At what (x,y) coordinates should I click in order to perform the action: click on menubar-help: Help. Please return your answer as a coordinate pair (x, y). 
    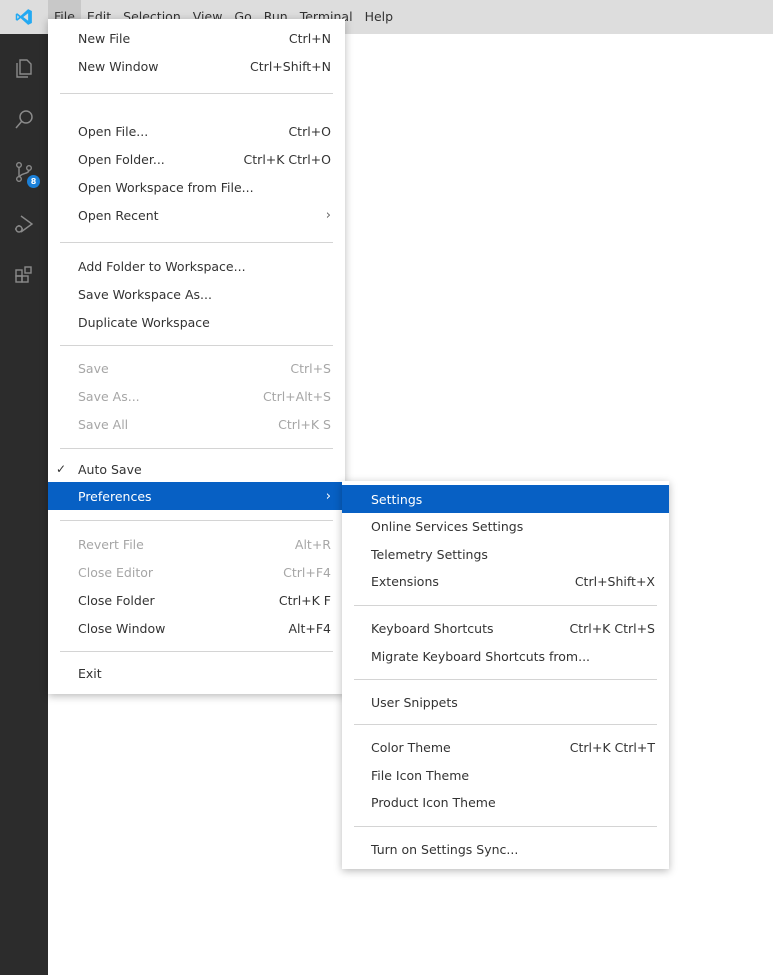
    Looking at the image, I should click on (379, 17).